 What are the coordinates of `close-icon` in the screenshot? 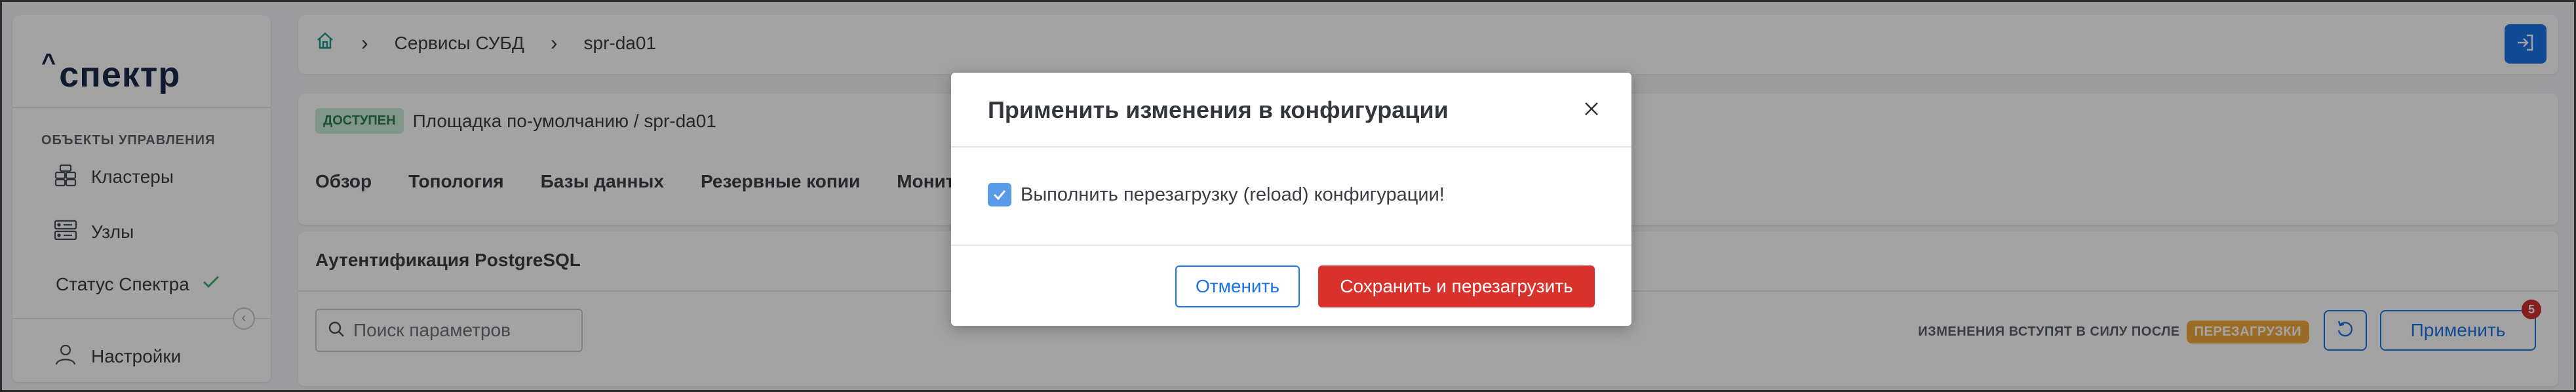 It's located at (1591, 110).